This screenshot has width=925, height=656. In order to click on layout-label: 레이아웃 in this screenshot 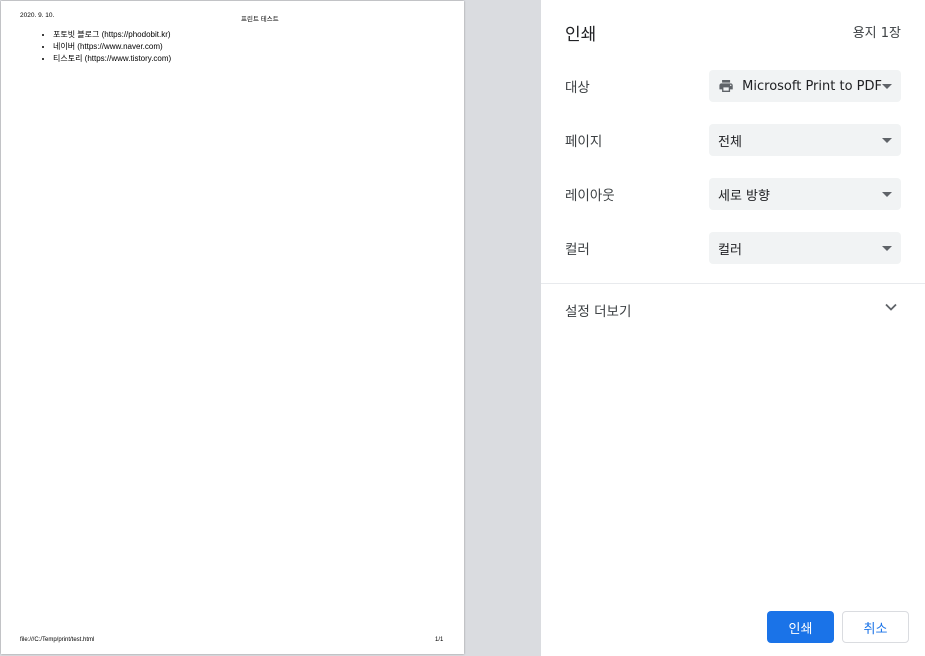, I will do `click(590, 196)`.